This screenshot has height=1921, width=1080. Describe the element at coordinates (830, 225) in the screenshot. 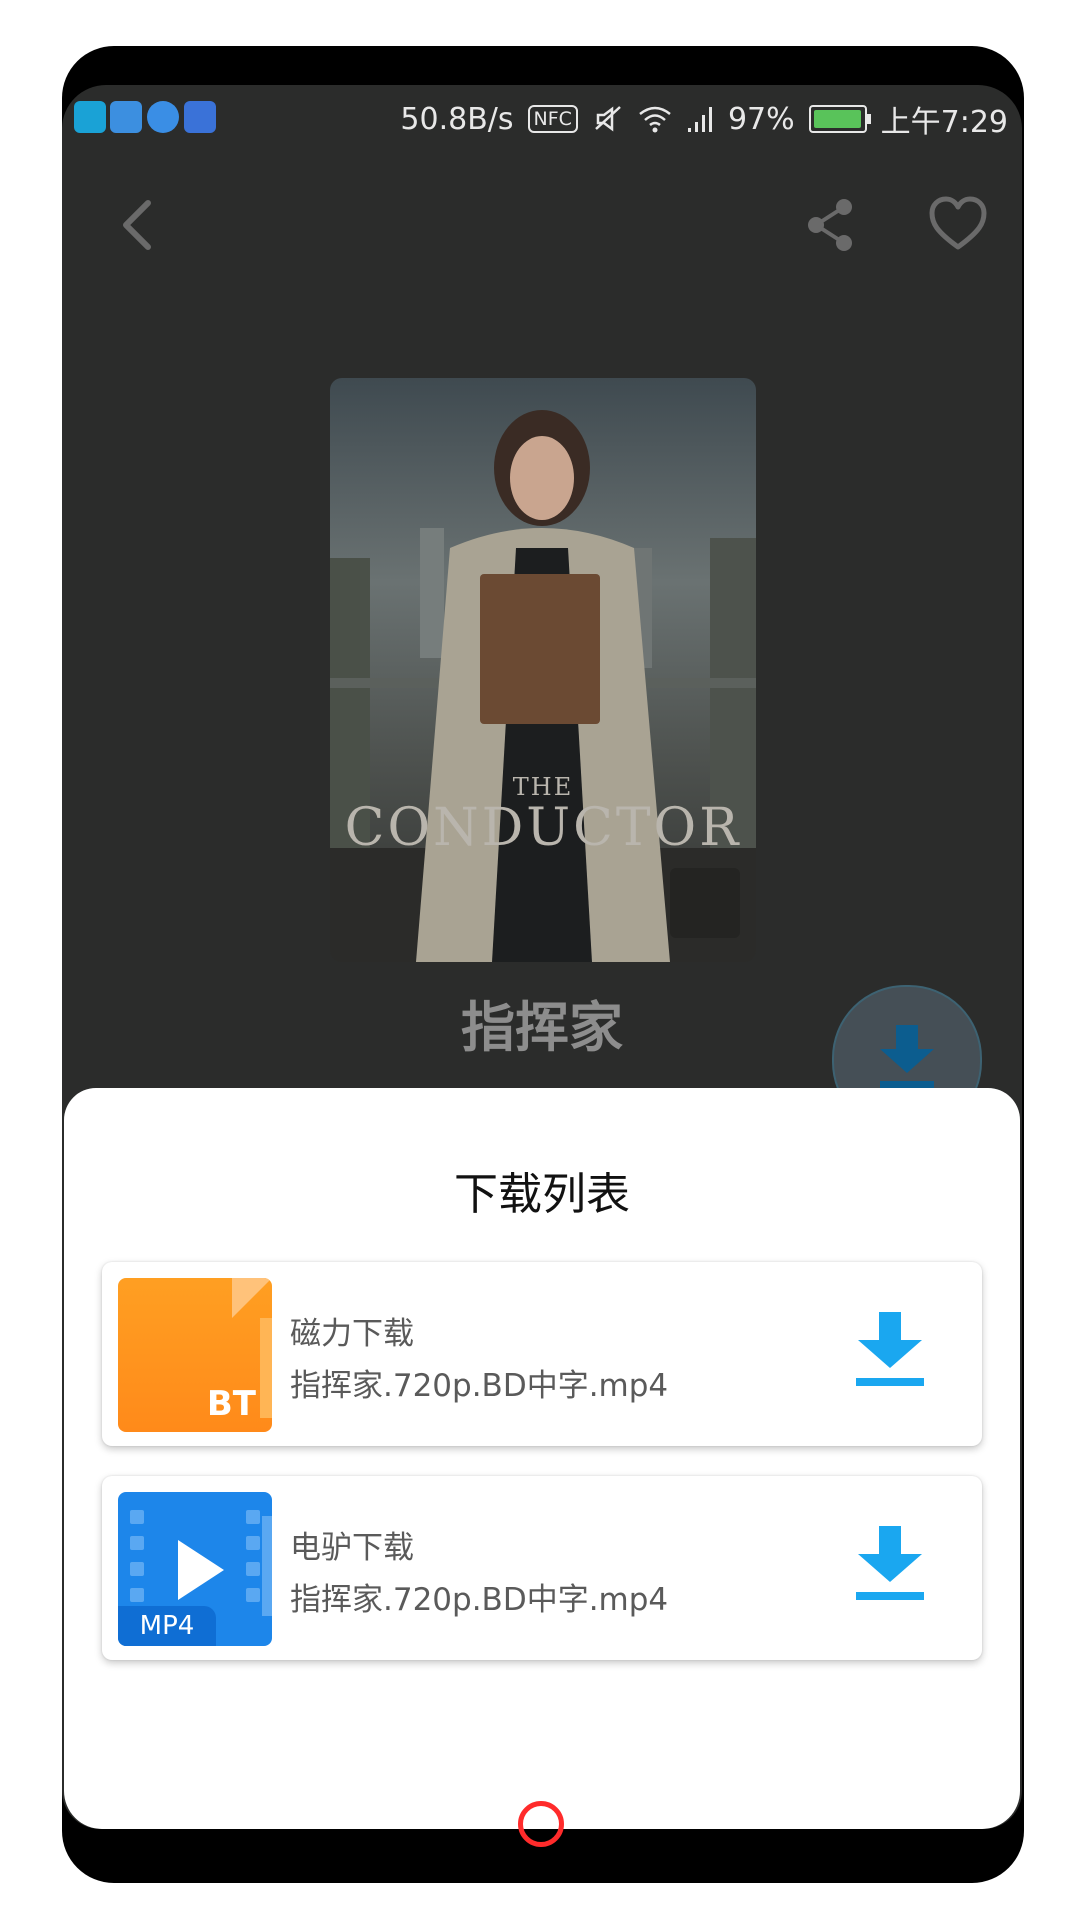

I see `share-icon` at that location.